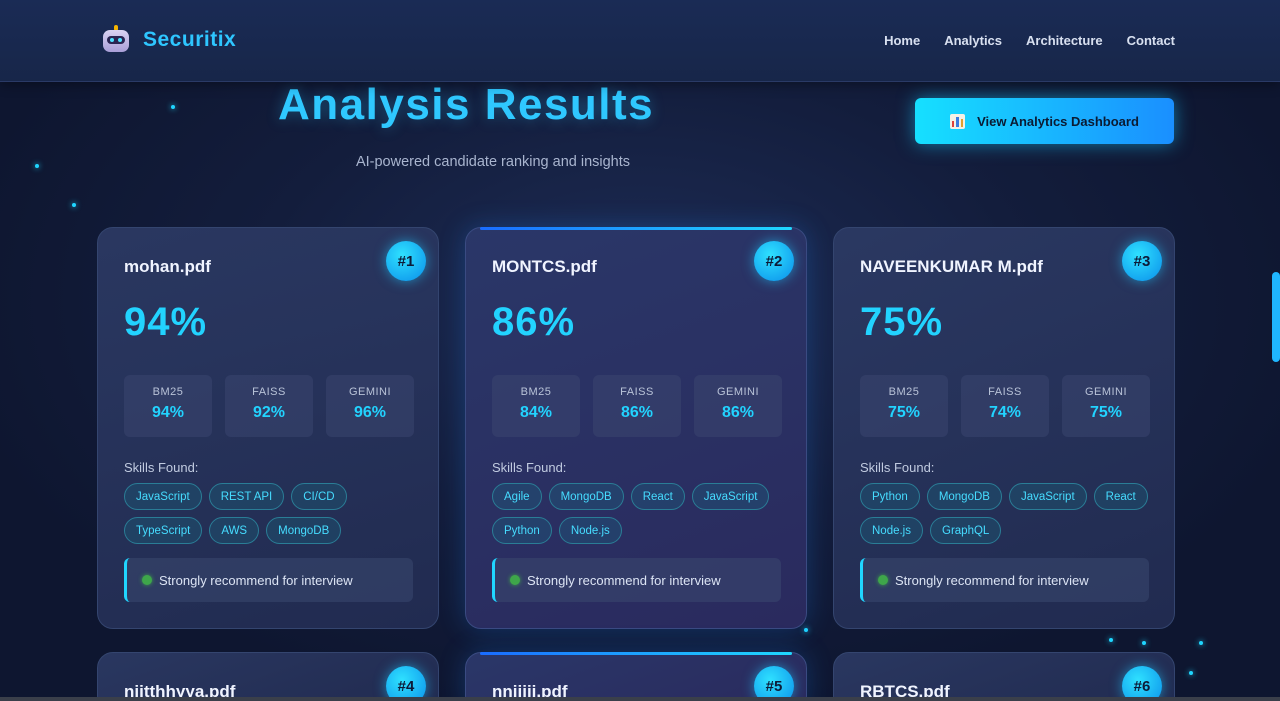 Image resolution: width=1280 pixels, height=701 pixels. I want to click on metric-bm25: BM25 94%, so click(168, 406).